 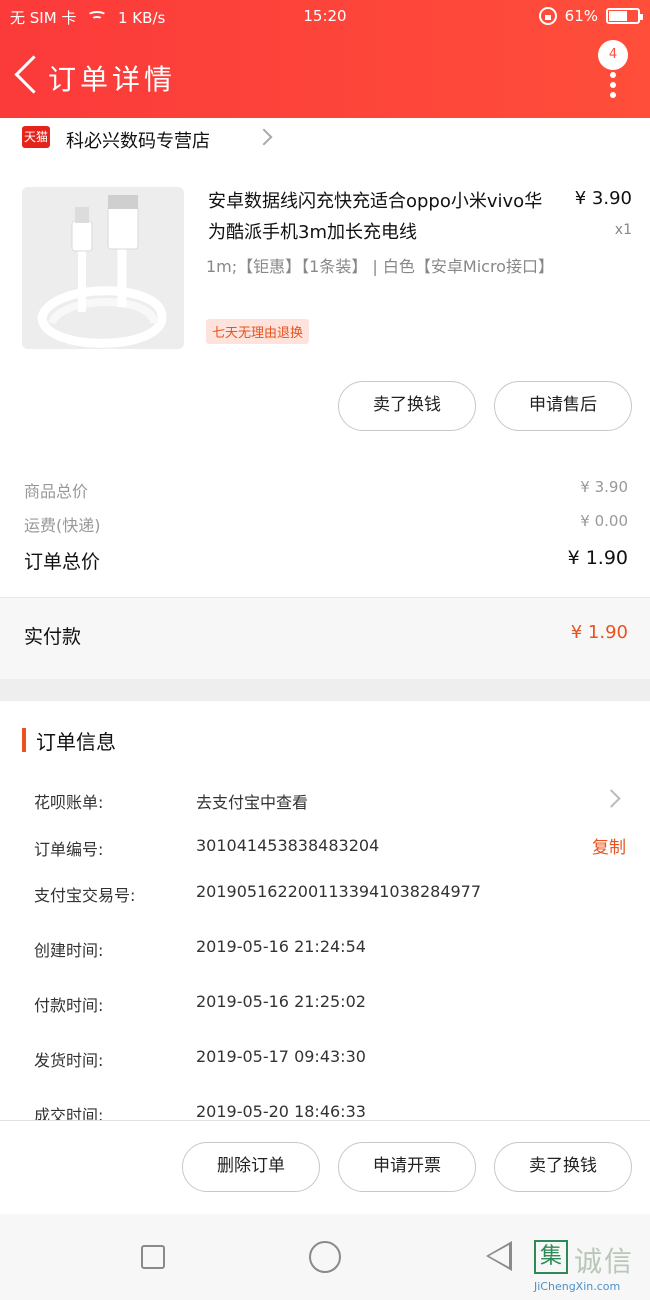 I want to click on order-number-value: 301041453838483204, so click(x=288, y=845).